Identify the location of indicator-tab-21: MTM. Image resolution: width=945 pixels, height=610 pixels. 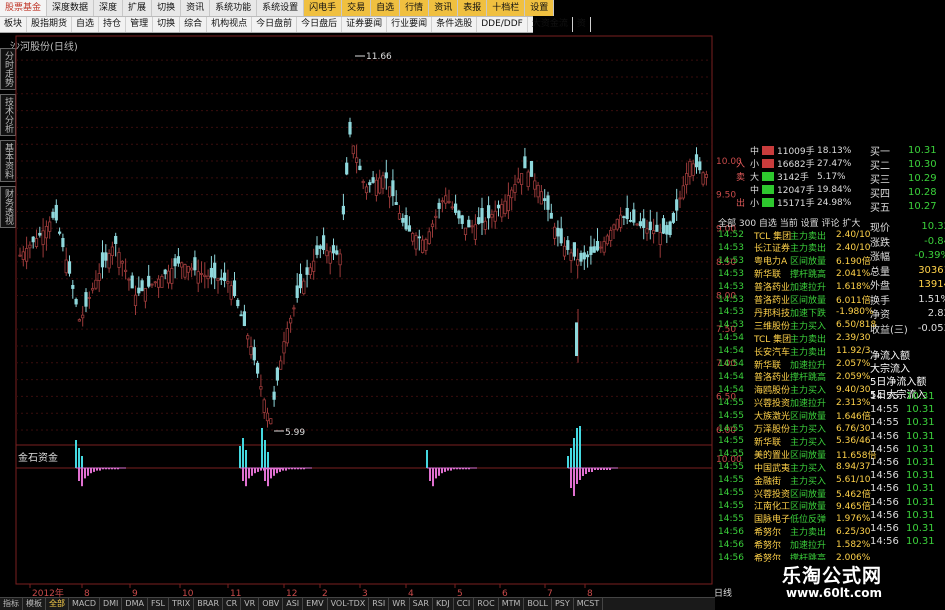
(512, 604).